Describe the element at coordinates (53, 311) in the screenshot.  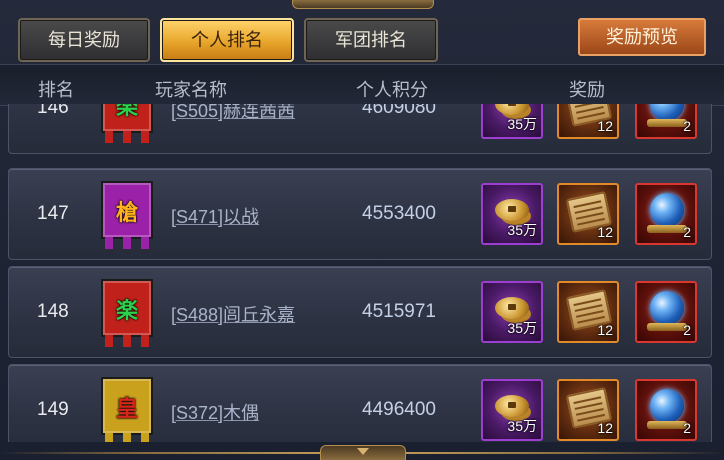
I see `rank-number: 148` at that location.